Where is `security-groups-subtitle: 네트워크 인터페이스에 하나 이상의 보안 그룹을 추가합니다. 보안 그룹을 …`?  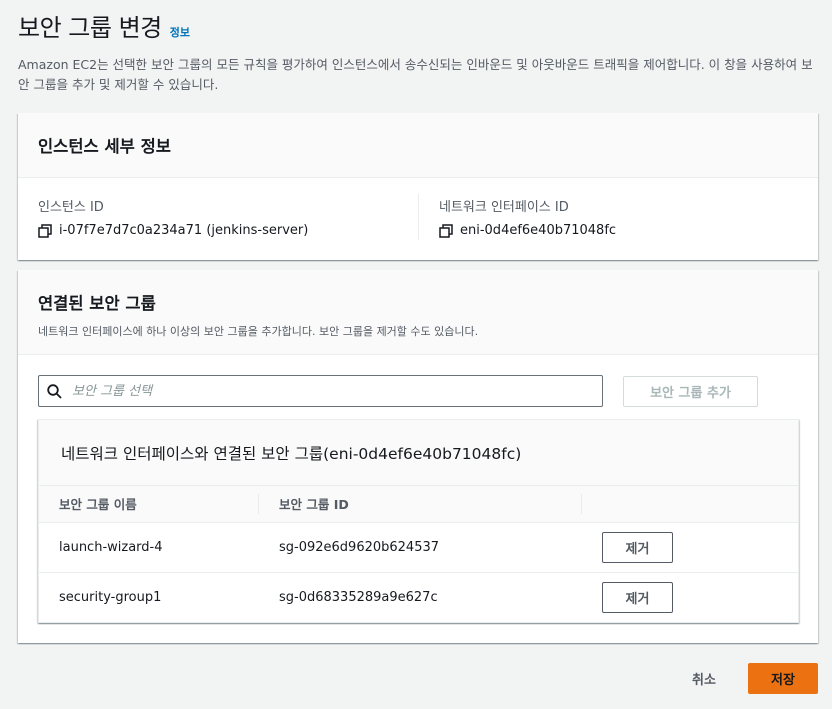 security-groups-subtitle: 네트워크 인터페이스에 하나 이상의 보안 그룹을 추가합니다. 보안 그룹을 … is located at coordinates (258, 331).